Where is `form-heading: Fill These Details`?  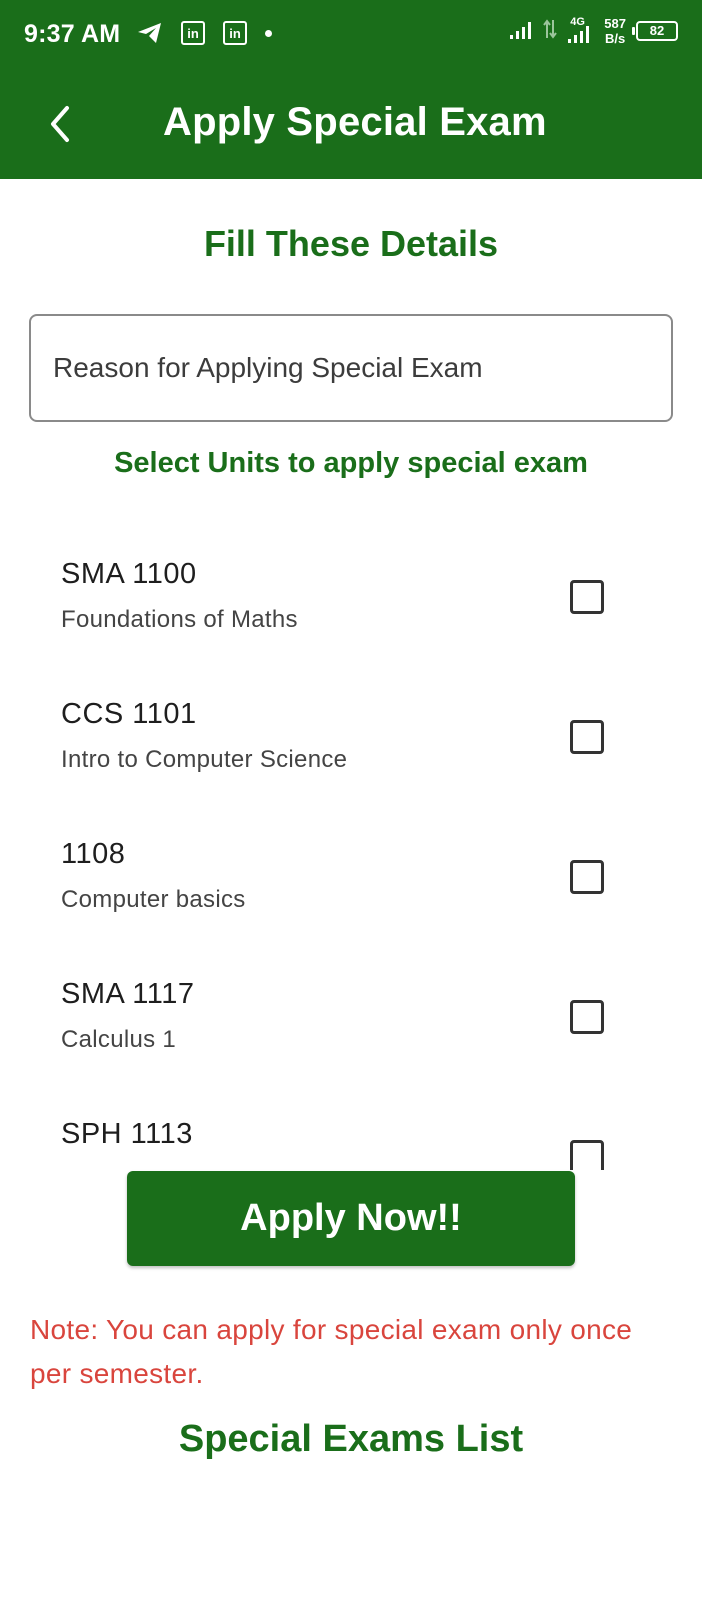 form-heading: Fill These Details is located at coordinates (351, 243).